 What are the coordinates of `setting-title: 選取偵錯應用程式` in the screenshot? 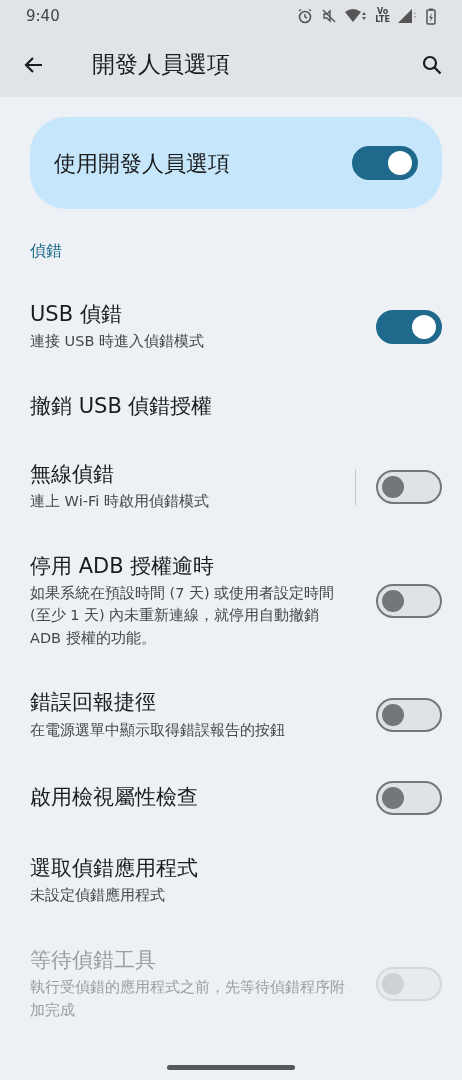 It's located at (114, 868).